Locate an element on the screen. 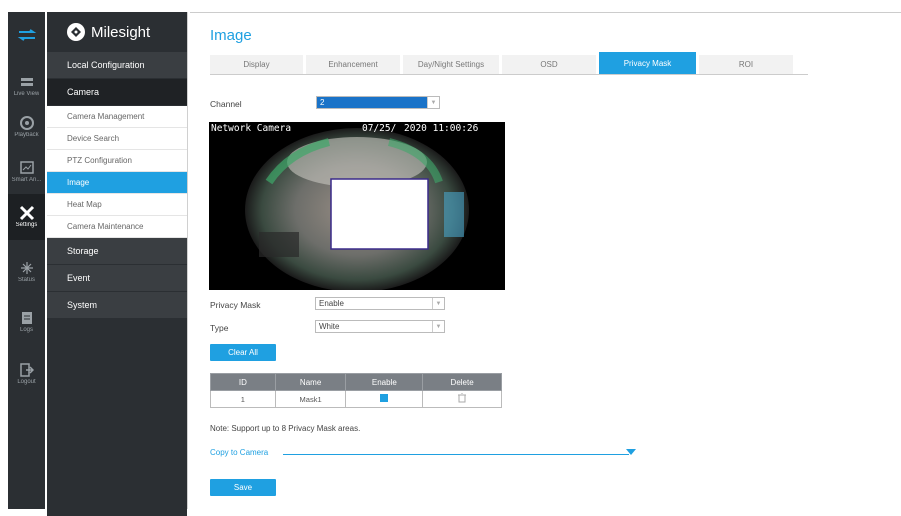 The width and height of the screenshot is (901, 516). expand-arrow-icon is located at coordinates (631, 452).